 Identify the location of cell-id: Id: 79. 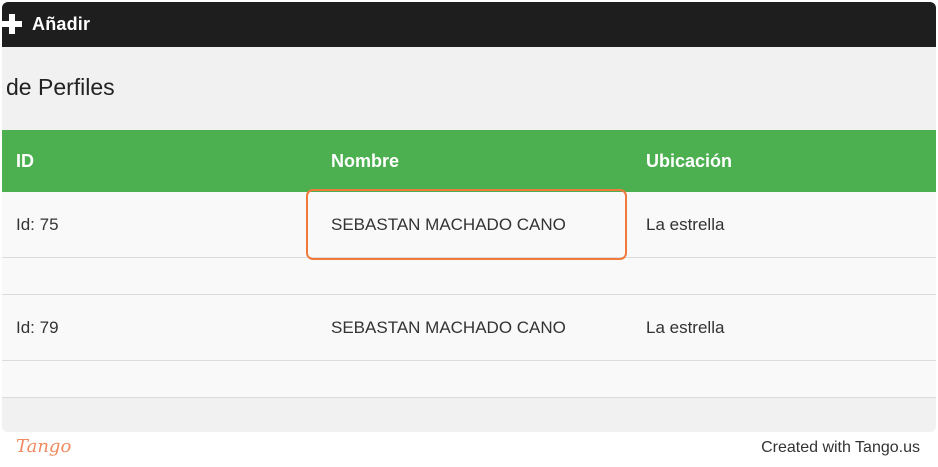
(37, 327).